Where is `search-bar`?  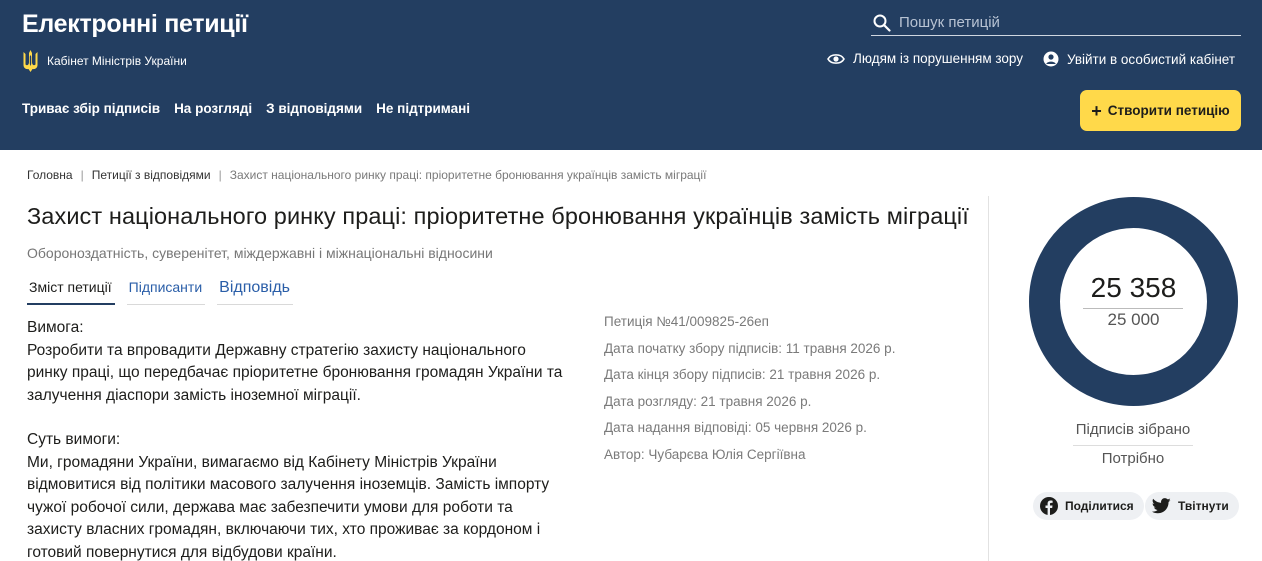
search-bar is located at coordinates (1056, 23).